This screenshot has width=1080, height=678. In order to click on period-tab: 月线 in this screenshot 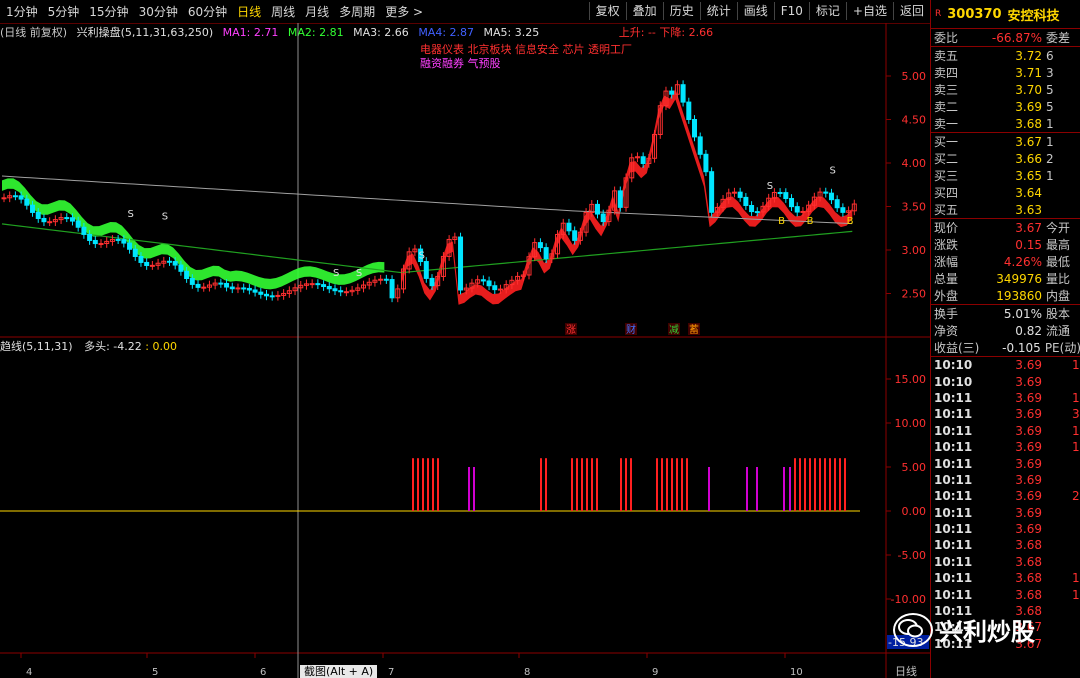, I will do `click(318, 12)`.